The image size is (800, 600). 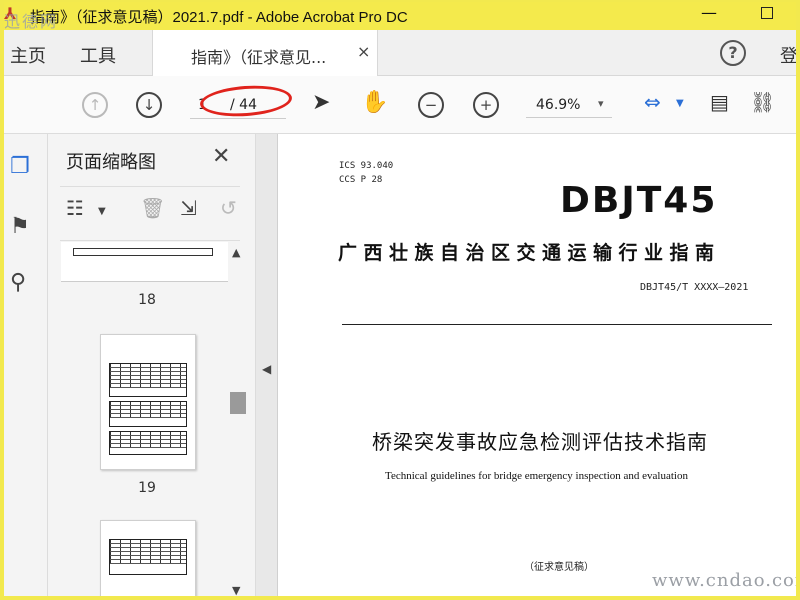 What do you see at coordinates (733, 53) in the screenshot?
I see `help-icon: ?` at bounding box center [733, 53].